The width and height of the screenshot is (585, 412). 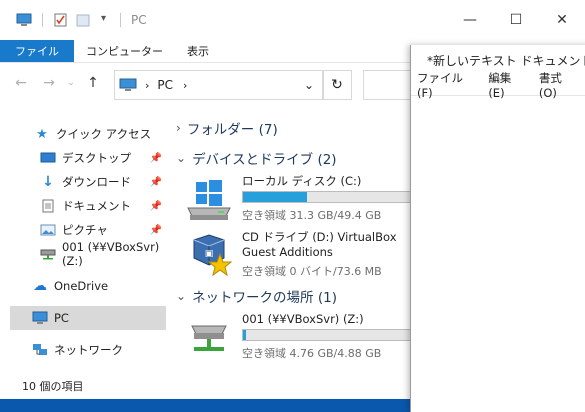 I want to click on properties-icon, so click(x=61, y=20).